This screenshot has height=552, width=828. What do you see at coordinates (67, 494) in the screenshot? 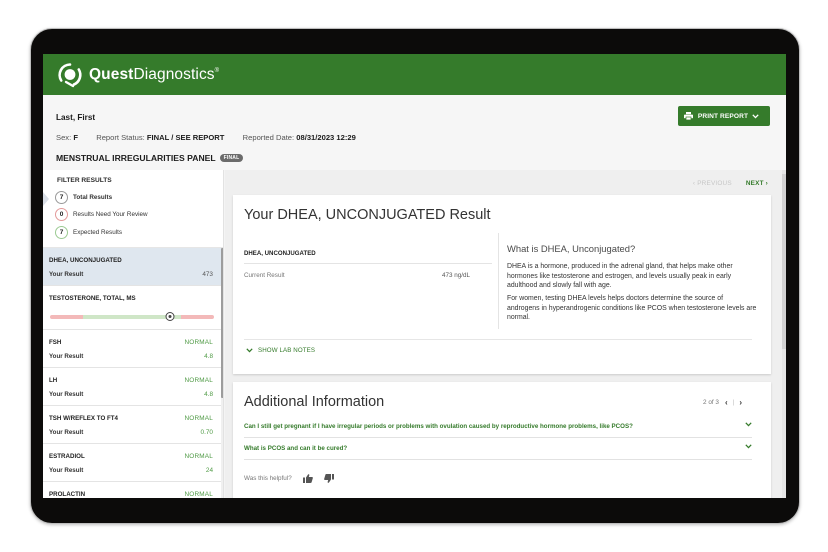
I see `result-name: PROLACTIN` at bounding box center [67, 494].